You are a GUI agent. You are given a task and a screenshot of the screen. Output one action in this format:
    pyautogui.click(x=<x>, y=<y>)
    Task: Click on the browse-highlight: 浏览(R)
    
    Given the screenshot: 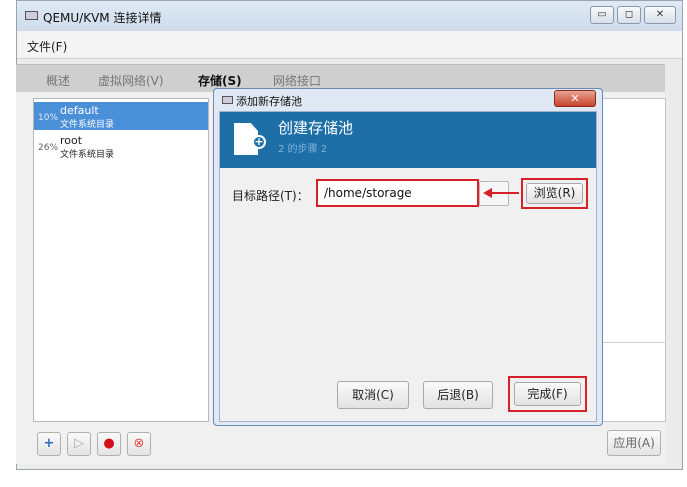 What is the action you would take?
    pyautogui.click(x=554, y=193)
    